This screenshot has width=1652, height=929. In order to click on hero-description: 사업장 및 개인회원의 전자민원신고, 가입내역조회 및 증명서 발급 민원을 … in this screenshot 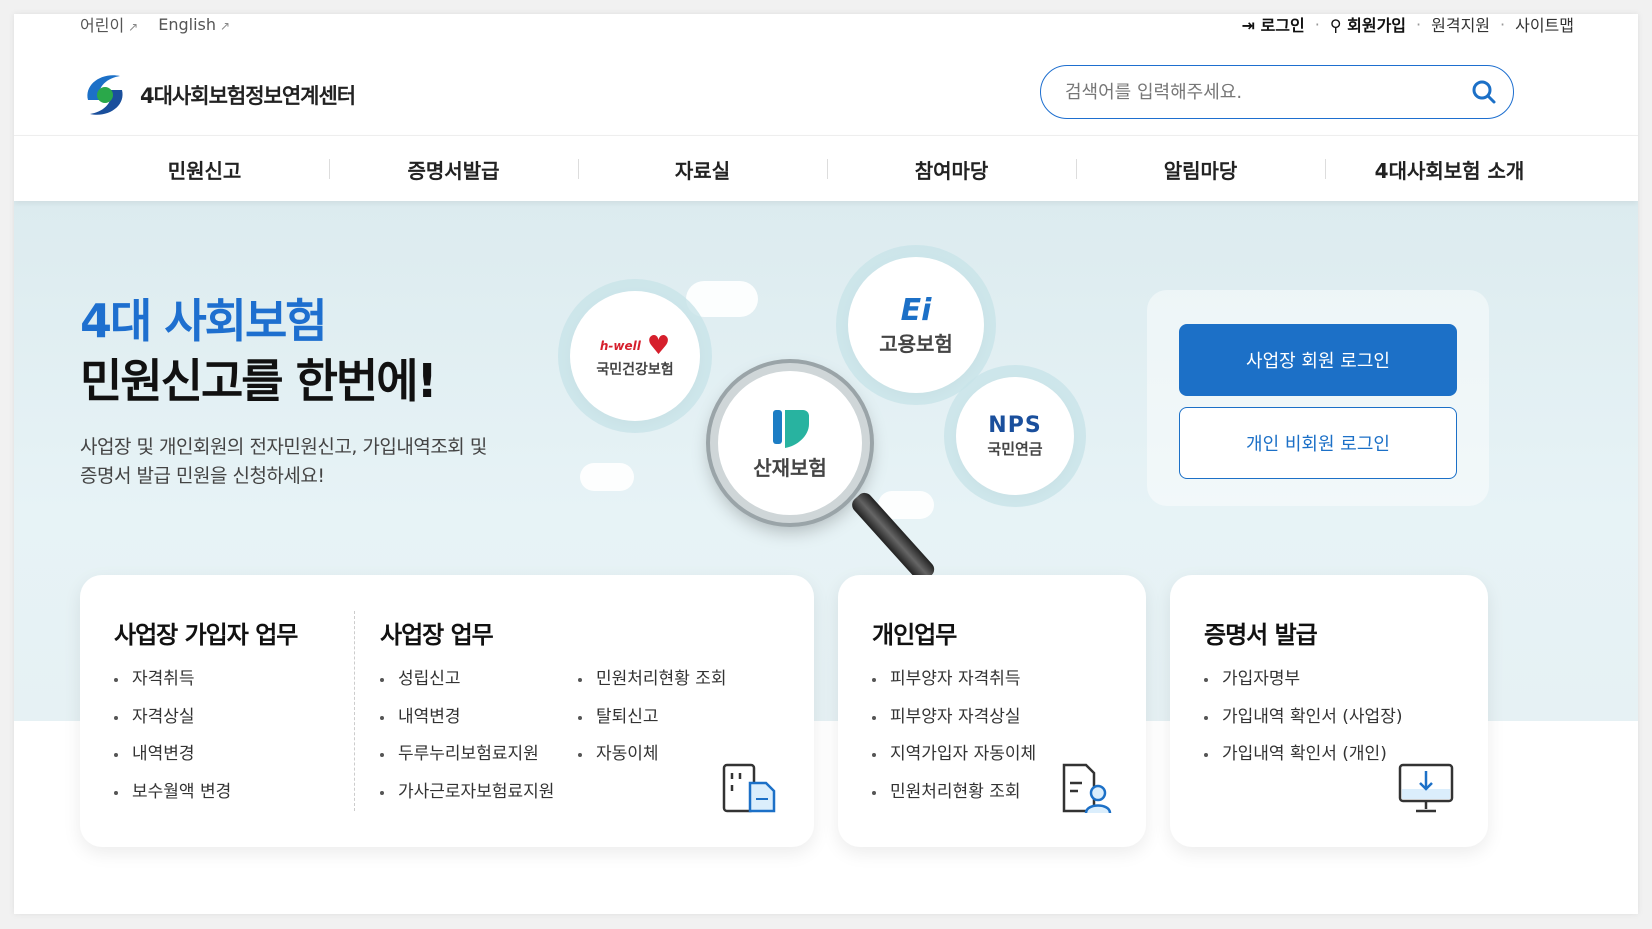, I will do `click(310, 462)`.